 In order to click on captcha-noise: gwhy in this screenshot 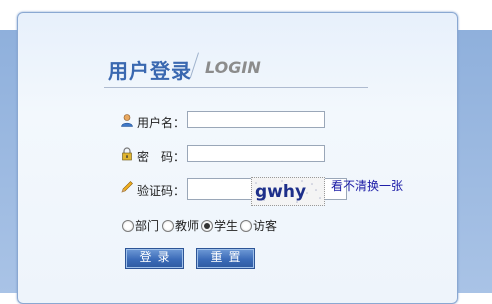, I will do `click(288, 191)`.